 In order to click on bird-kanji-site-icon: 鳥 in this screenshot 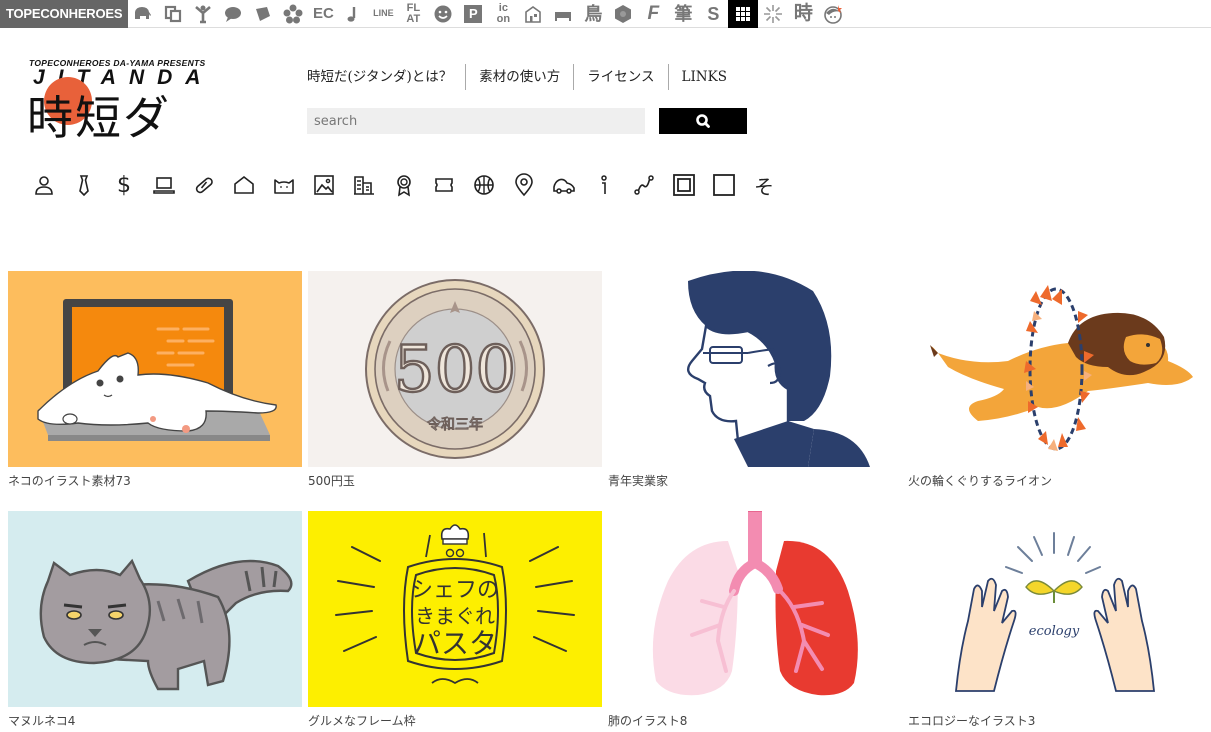, I will do `click(593, 14)`.